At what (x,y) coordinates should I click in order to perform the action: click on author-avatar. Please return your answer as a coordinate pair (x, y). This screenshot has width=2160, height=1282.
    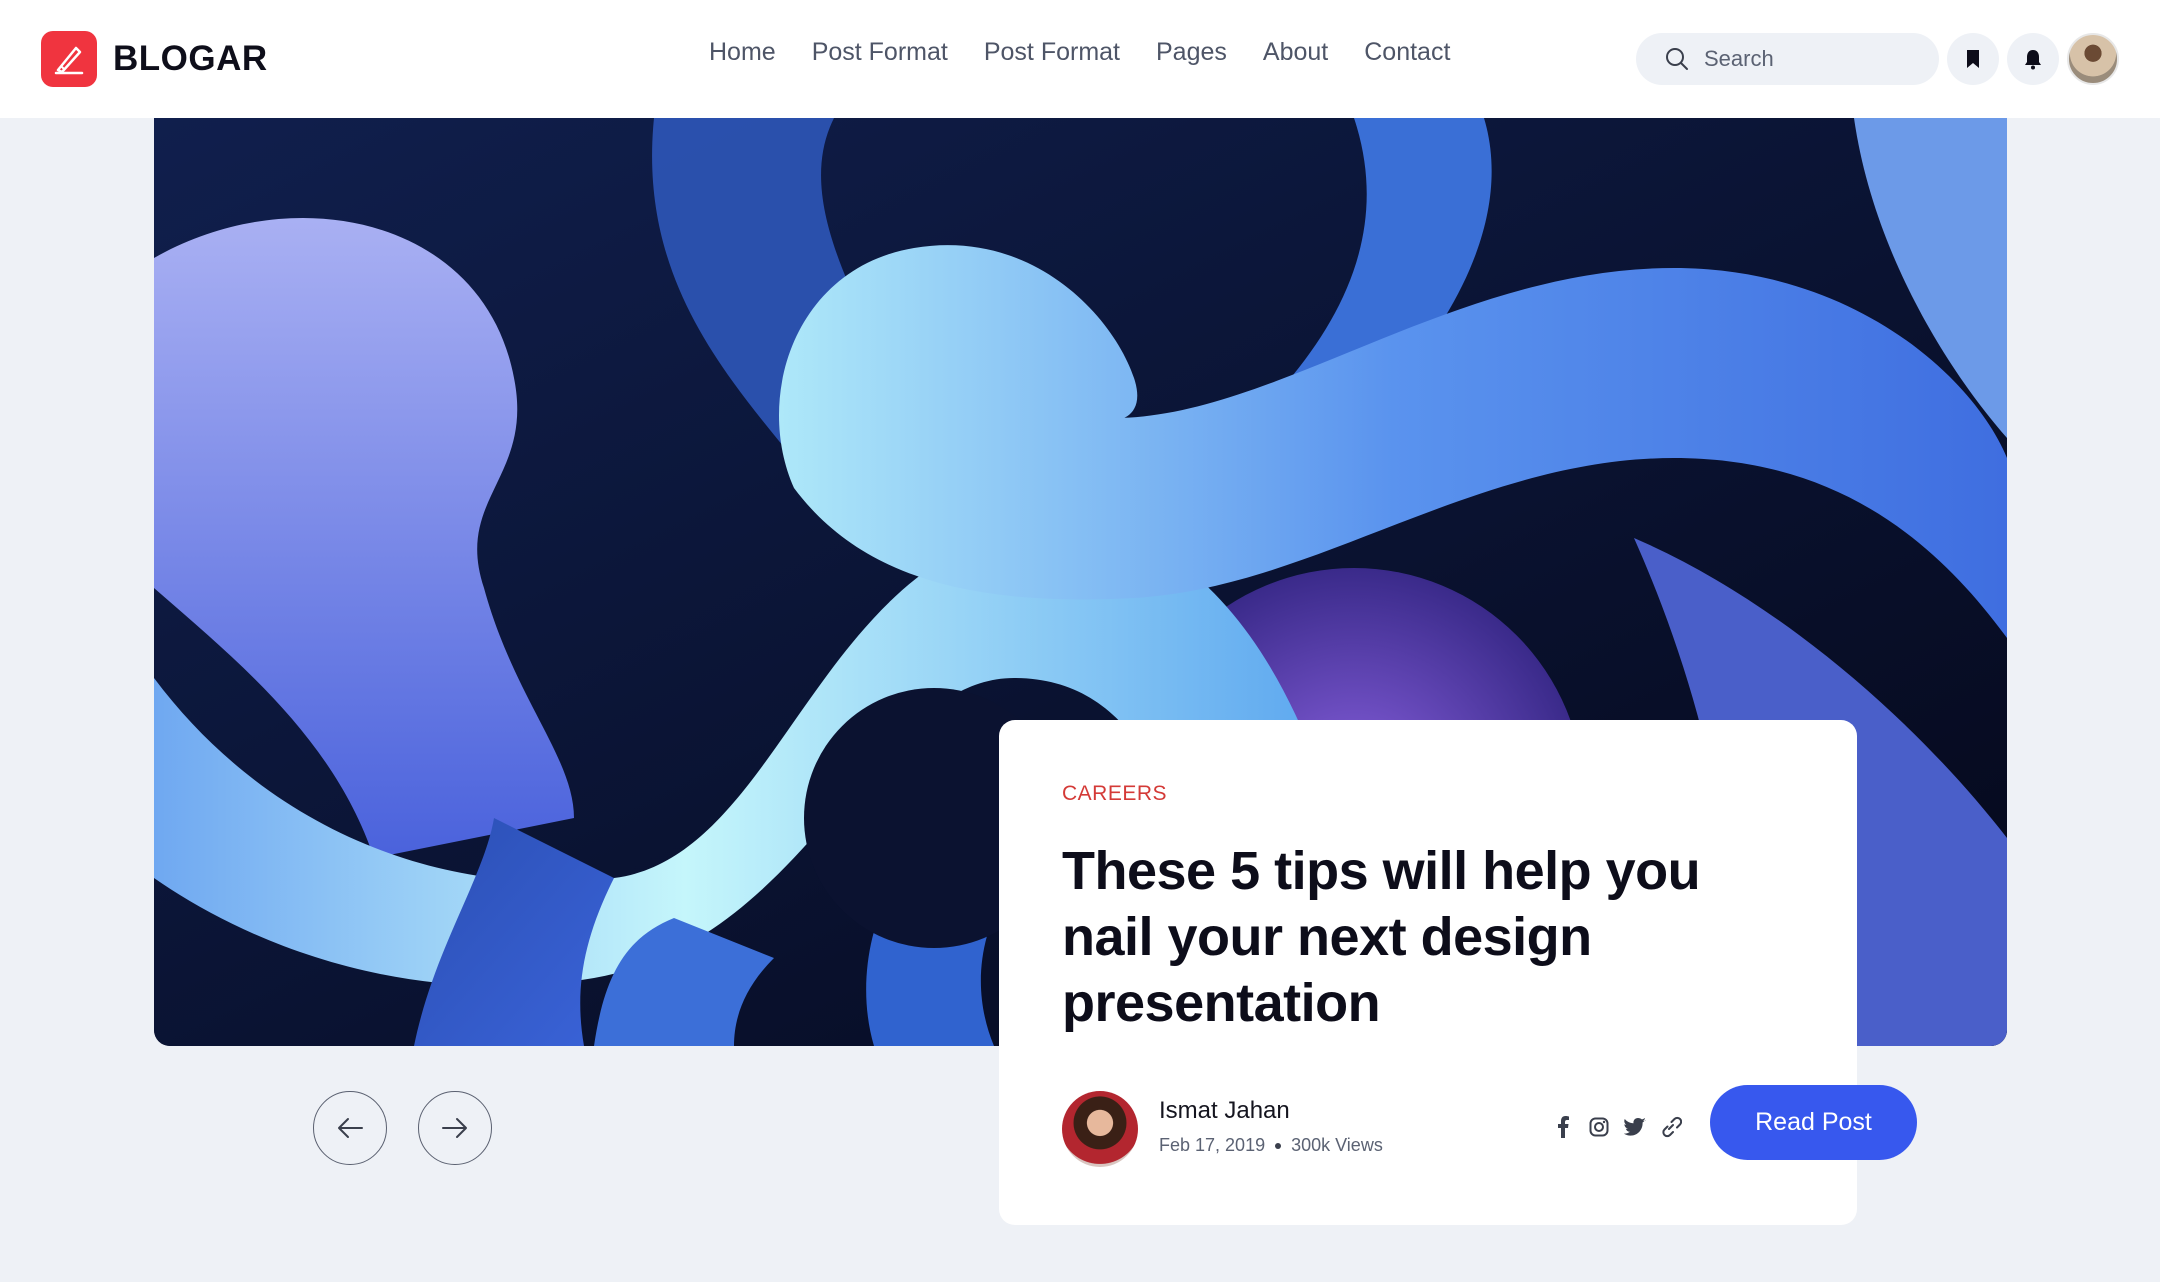
    Looking at the image, I should click on (1100, 1129).